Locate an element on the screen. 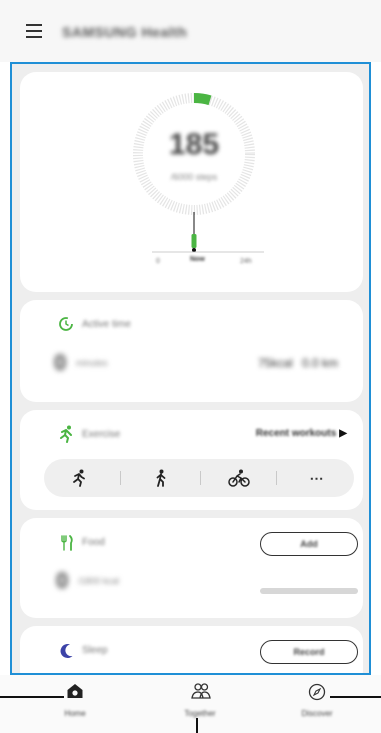  app-header: SAMSUNG Health is located at coordinates (190, 31).